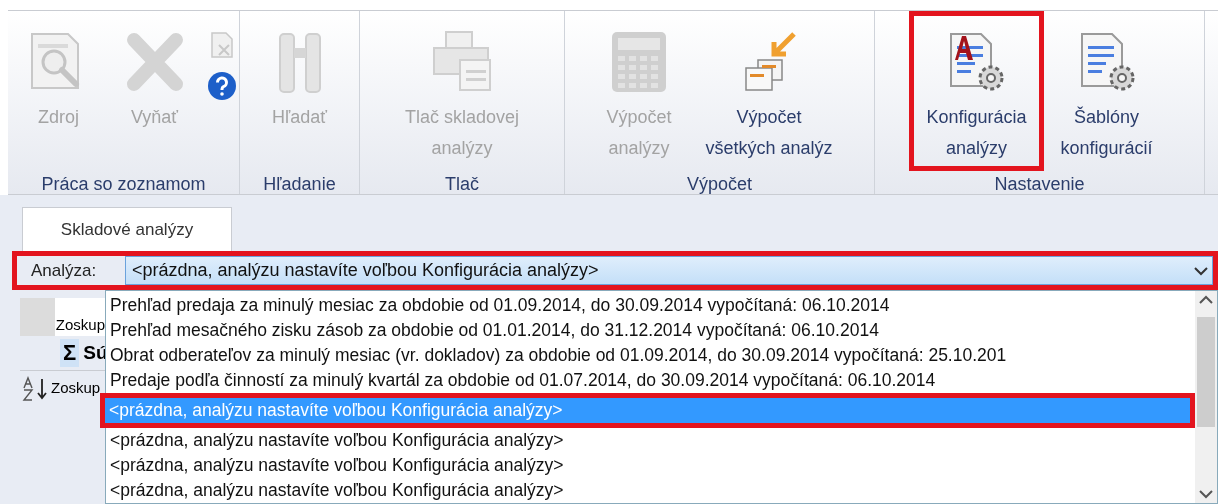 This screenshot has height=504, width=1218. What do you see at coordinates (650, 305) in the screenshot?
I see `dropdown-item: Prehľad predaja za minulý mesiac za obdobie od 01.09.2014, do 30.09.2014 vypočítaná: 06.10.2014` at bounding box center [650, 305].